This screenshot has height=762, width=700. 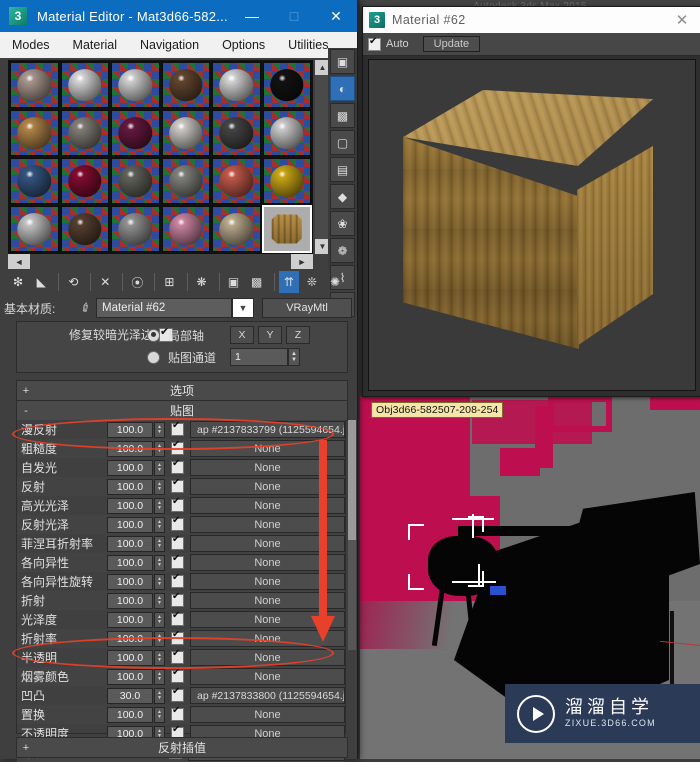 I want to click on rollout-toggle-icon: +, so click(x=26, y=391).